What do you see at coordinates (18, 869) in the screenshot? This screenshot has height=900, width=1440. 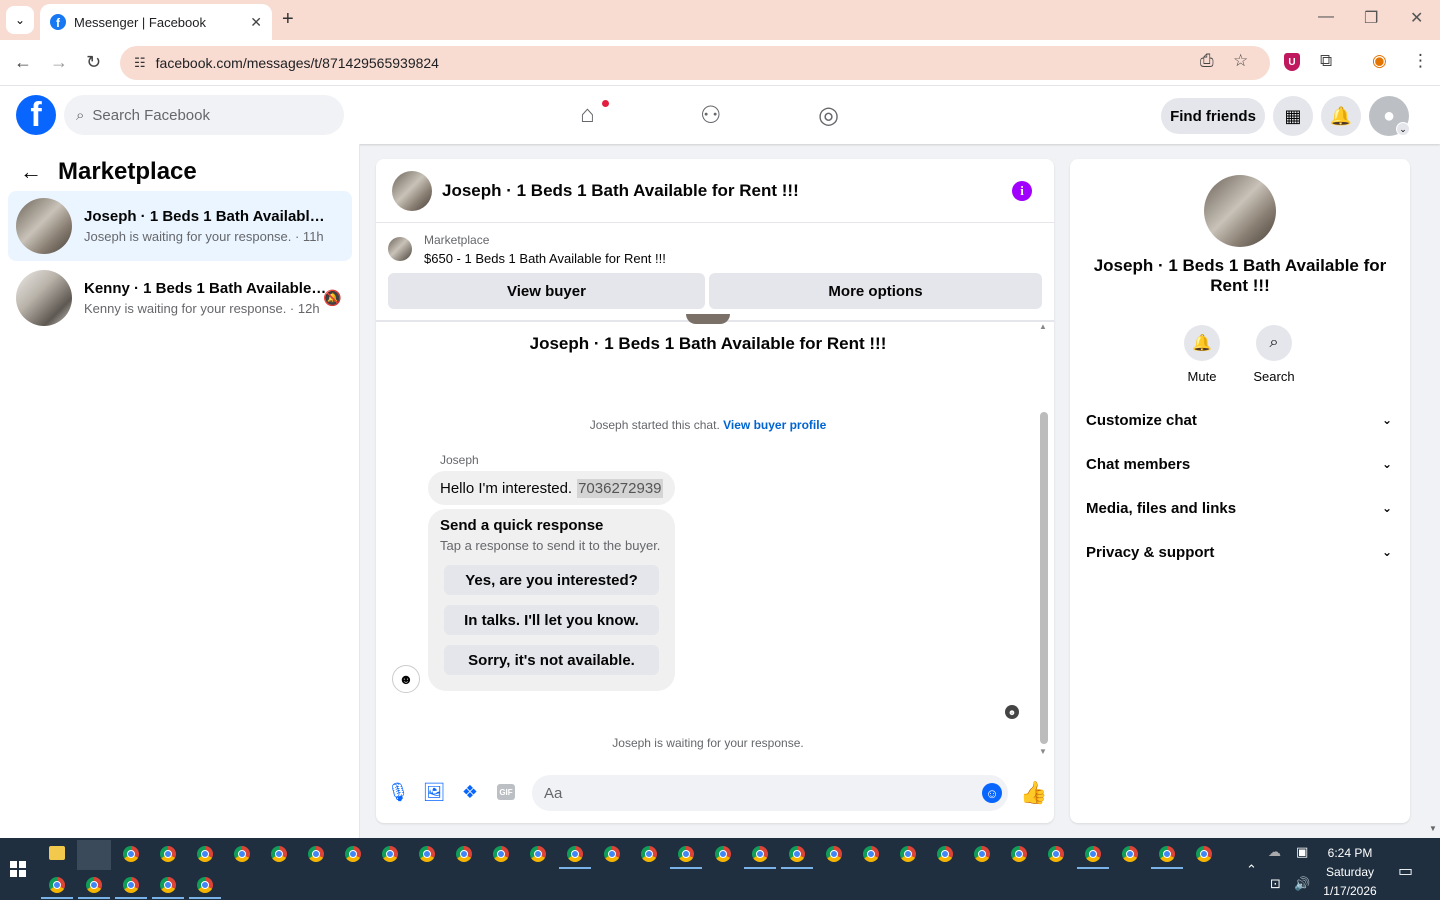 I see `windows-start-icon` at bounding box center [18, 869].